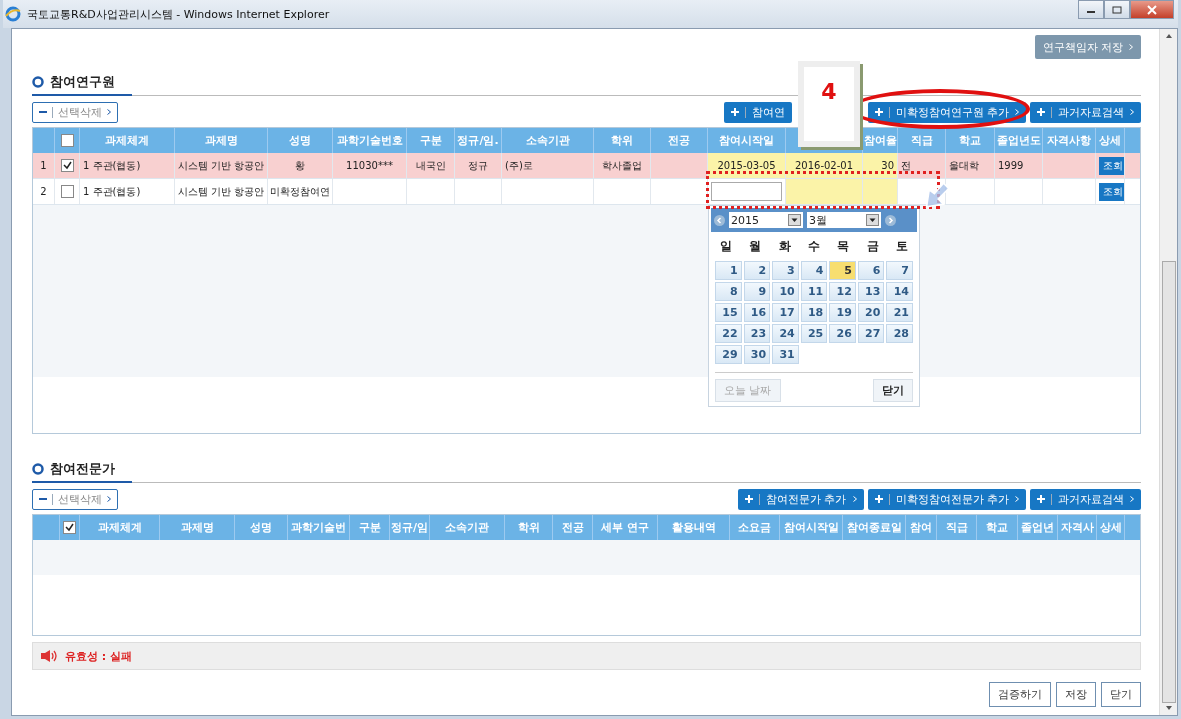 The height and width of the screenshot is (719, 1181). I want to click on minimize-button, so click(1091, 9).